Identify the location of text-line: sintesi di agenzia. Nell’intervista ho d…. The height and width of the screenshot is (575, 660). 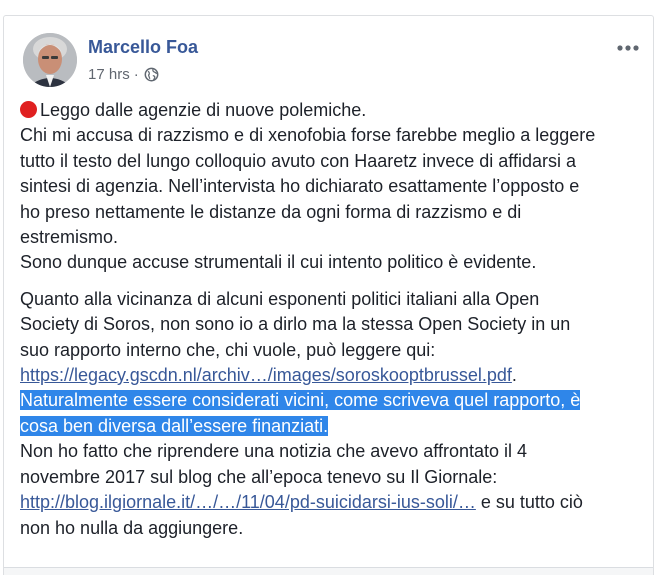
(300, 186).